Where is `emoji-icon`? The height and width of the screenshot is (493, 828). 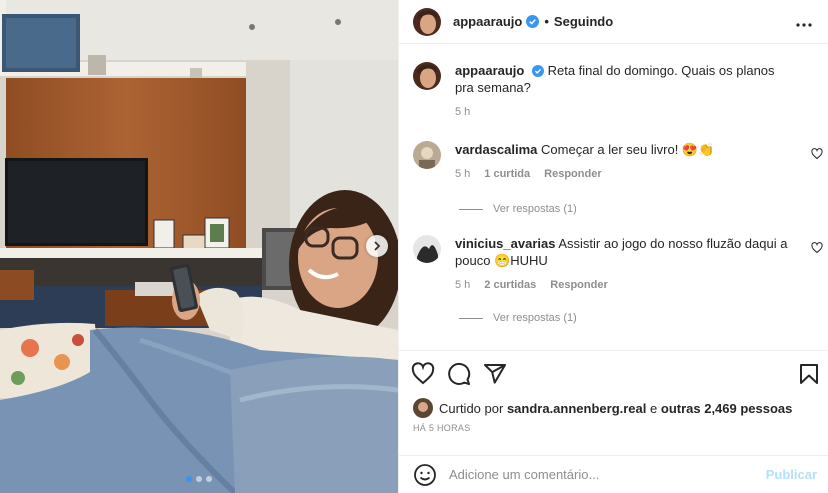
emoji-icon is located at coordinates (425, 475).